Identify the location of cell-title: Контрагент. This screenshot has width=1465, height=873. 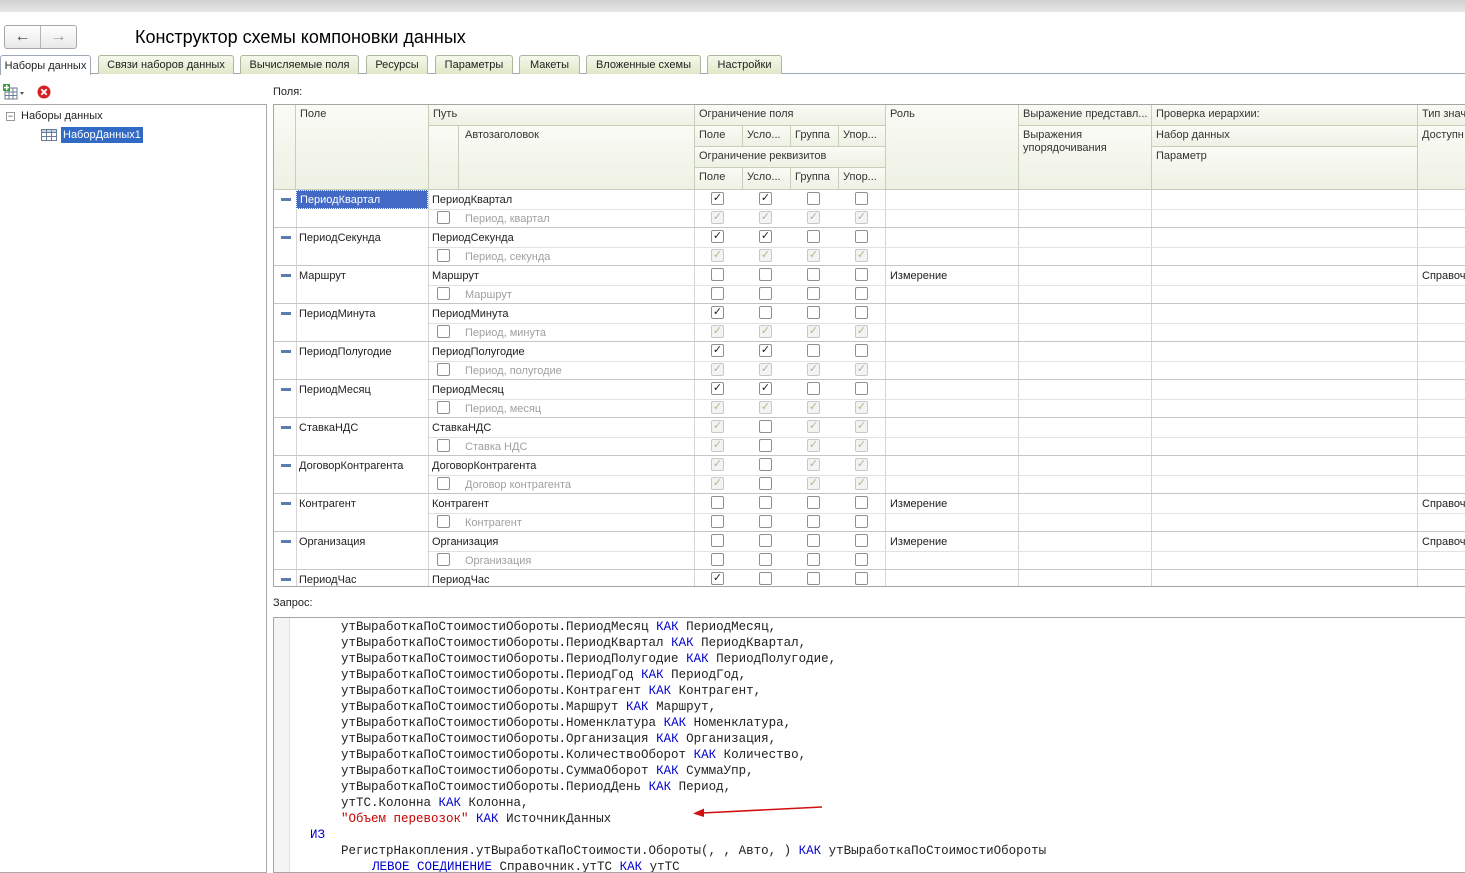
(493, 523).